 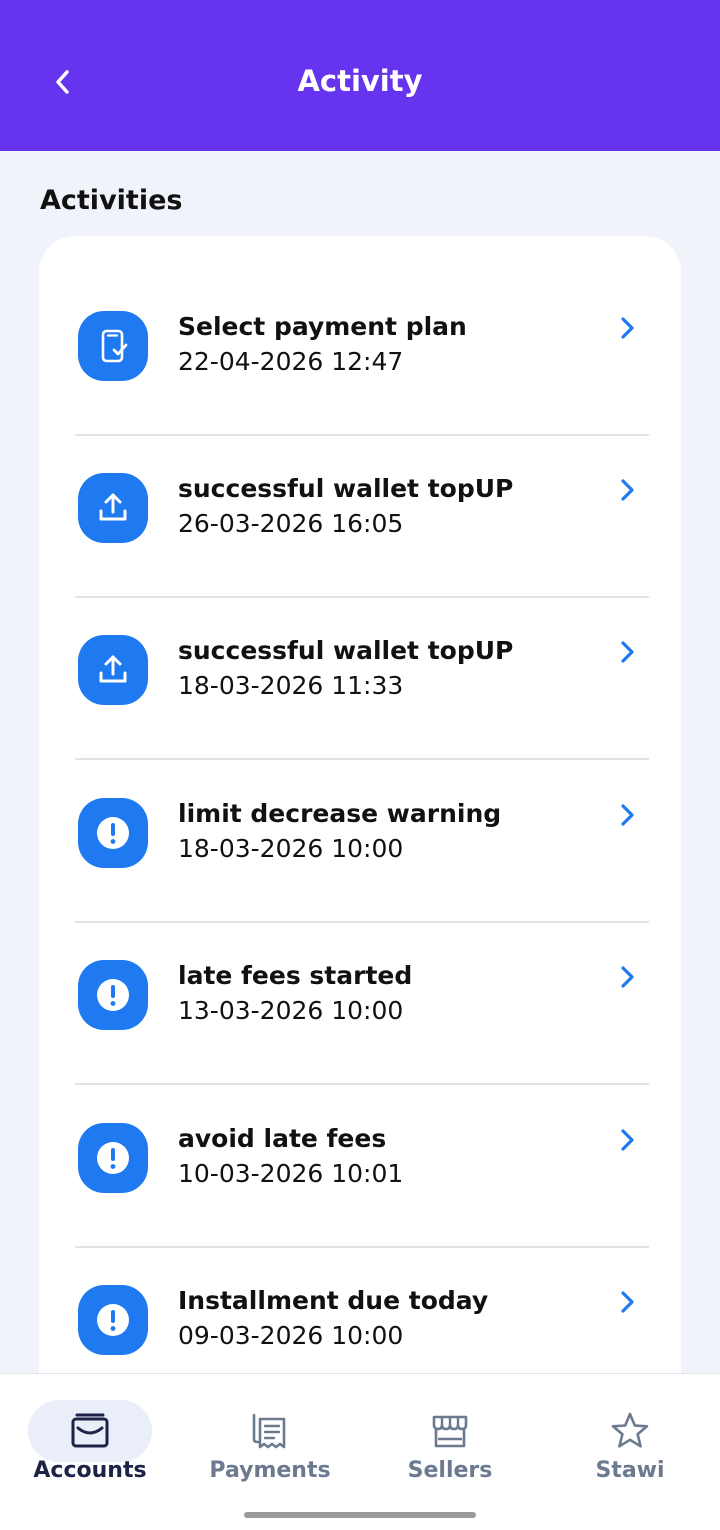 What do you see at coordinates (90, 1430) in the screenshot?
I see `wallet-icon` at bounding box center [90, 1430].